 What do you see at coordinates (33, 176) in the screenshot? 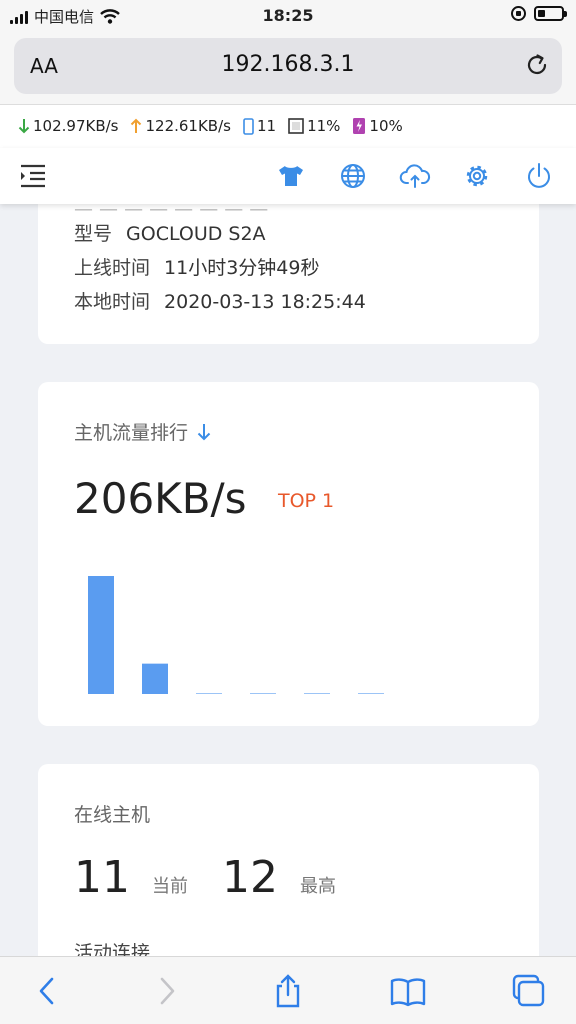
I see `menu-toggle-icon` at bounding box center [33, 176].